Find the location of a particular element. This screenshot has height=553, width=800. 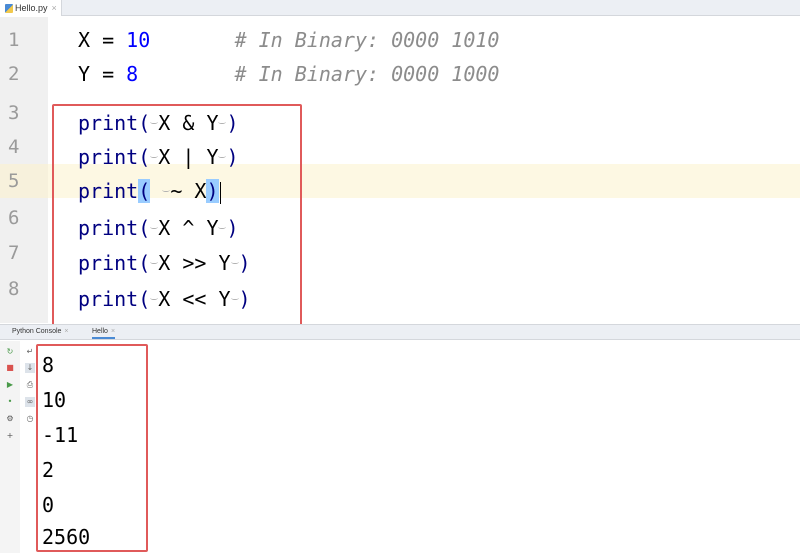

settings-icon: ⚙ is located at coordinates (10, 419).